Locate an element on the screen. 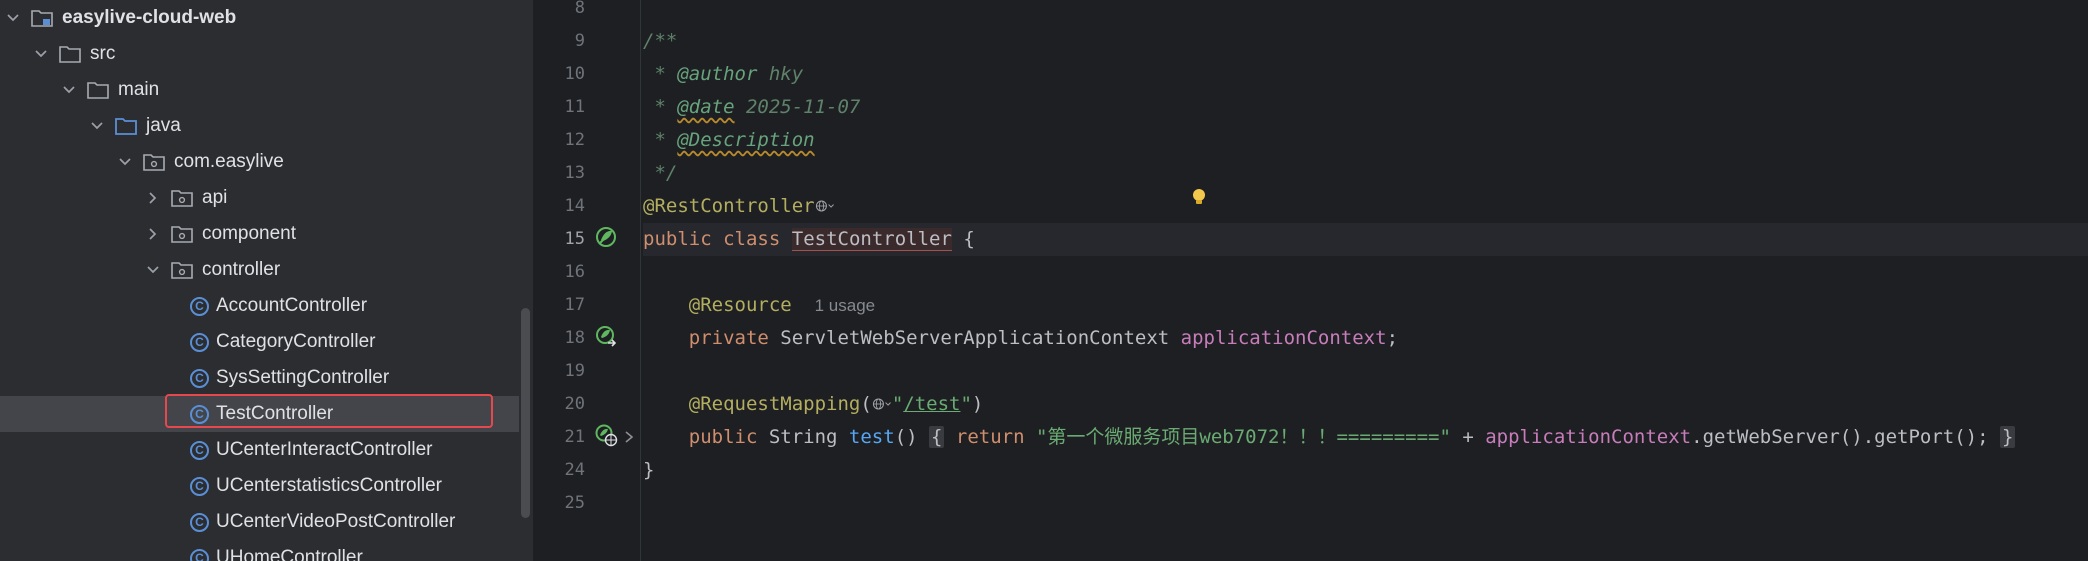  tree-item-label: com.easylive is located at coordinates (229, 161).